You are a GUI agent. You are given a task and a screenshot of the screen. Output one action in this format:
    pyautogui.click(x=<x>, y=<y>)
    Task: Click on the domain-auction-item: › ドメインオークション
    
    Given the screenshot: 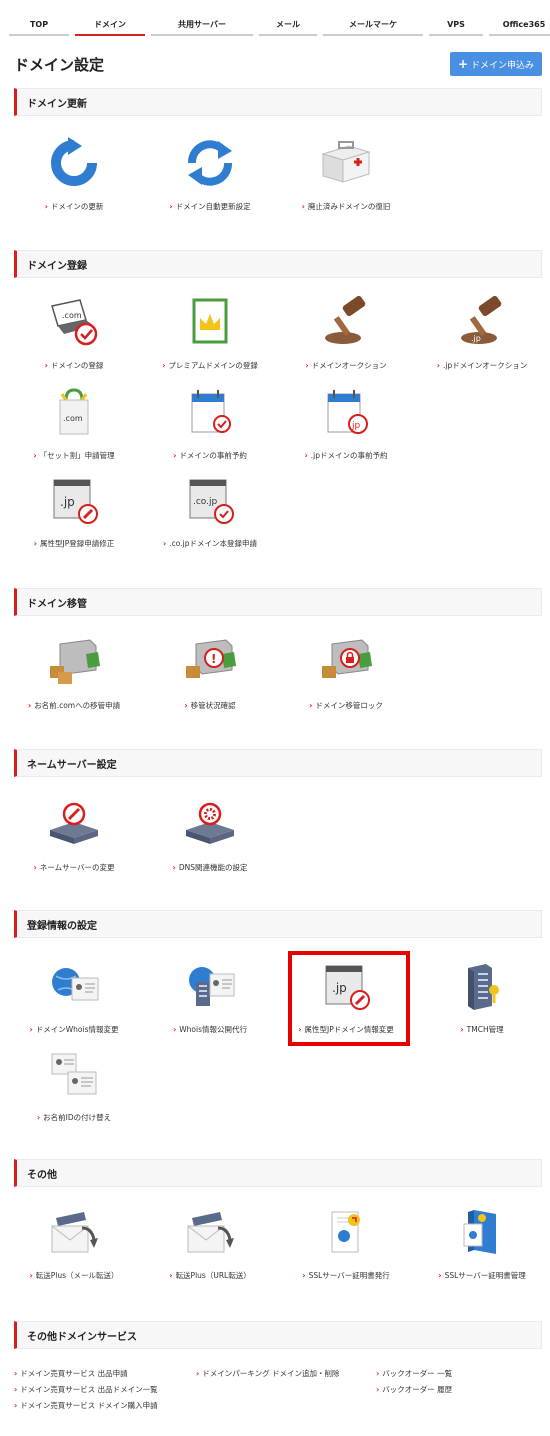 What is the action you would take?
    pyautogui.click(x=346, y=331)
    